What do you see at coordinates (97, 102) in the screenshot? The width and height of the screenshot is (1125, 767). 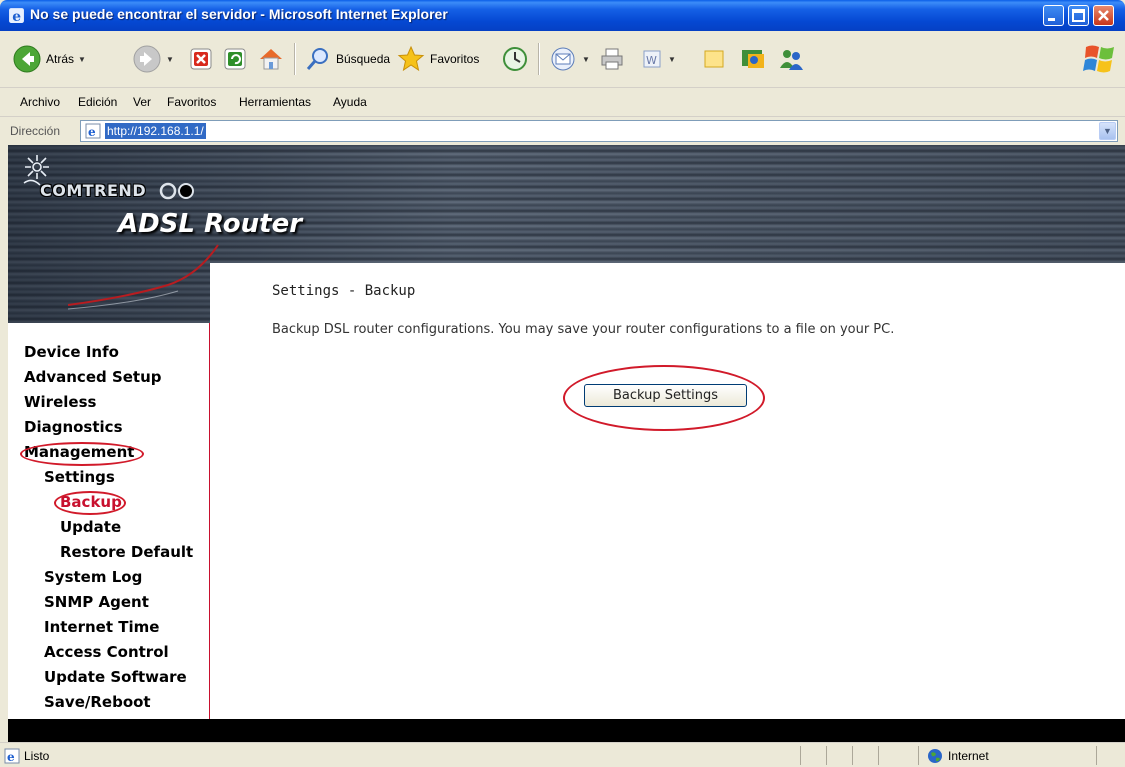 I see `menu-edicion: Edición` at bounding box center [97, 102].